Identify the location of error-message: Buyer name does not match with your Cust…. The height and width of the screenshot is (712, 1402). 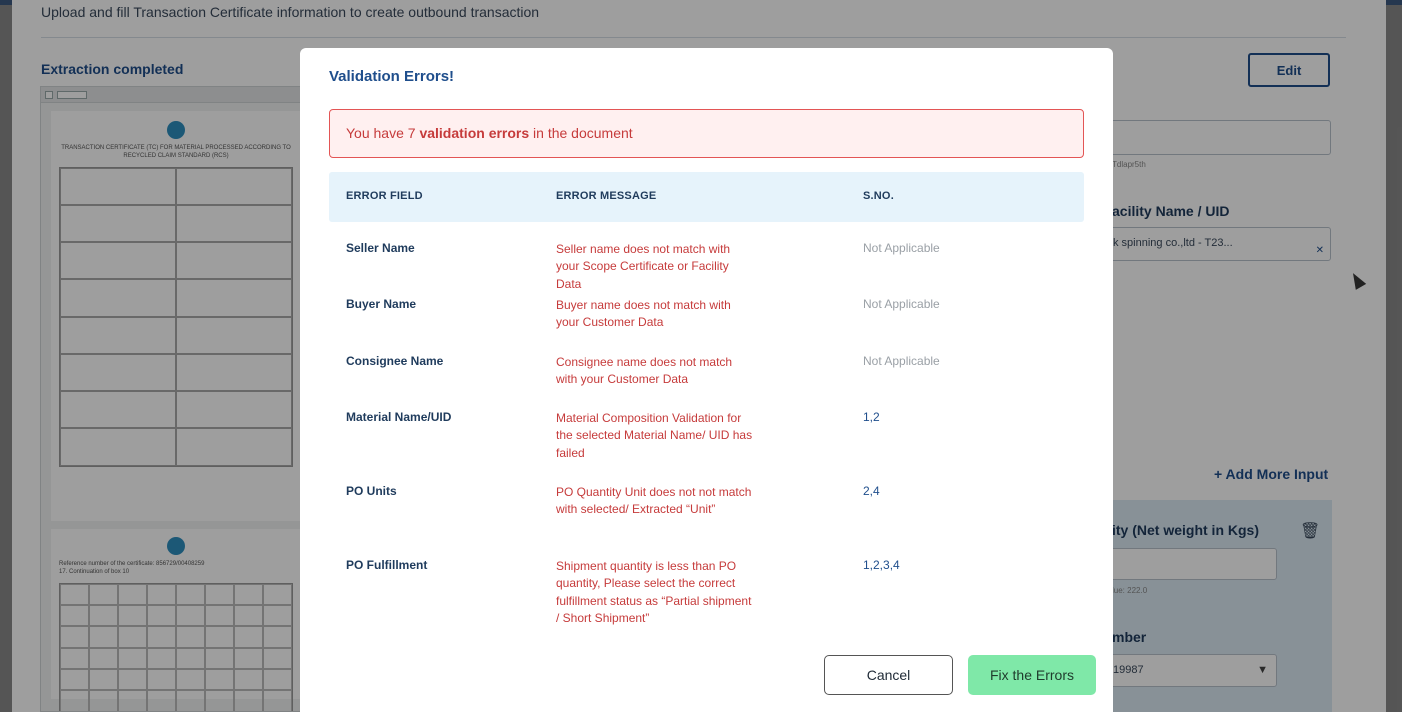
(643, 314).